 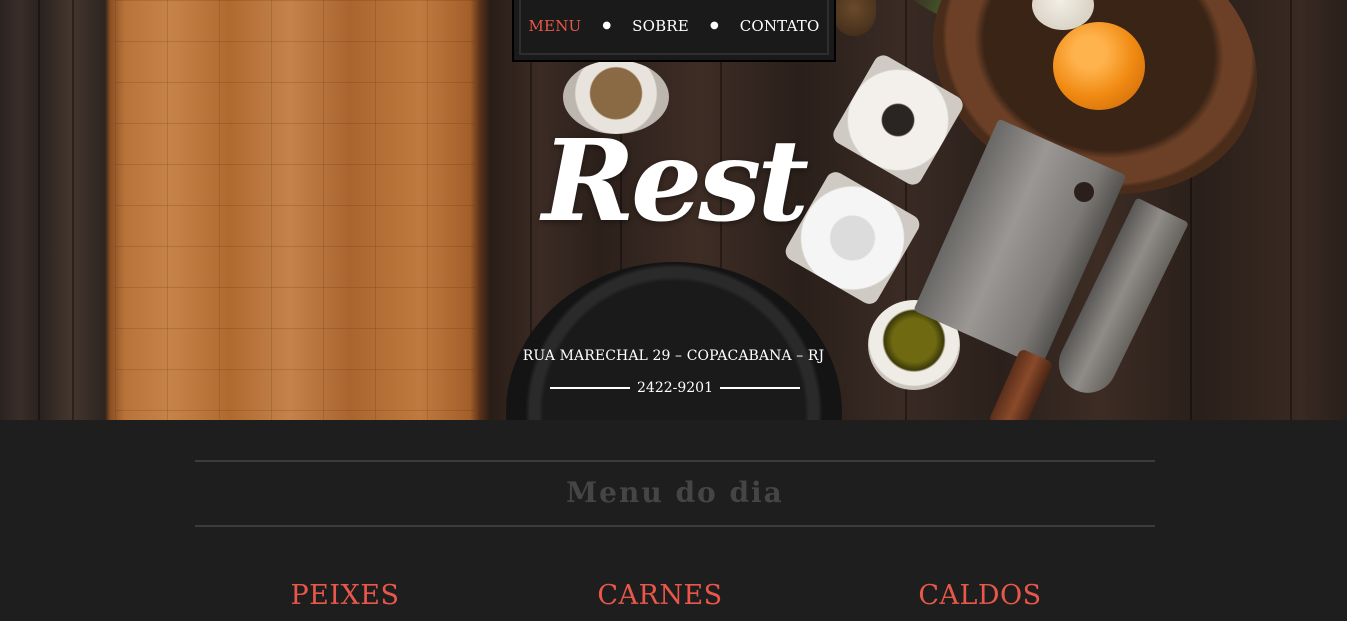 What do you see at coordinates (345, 595) in the screenshot?
I see `category-peixes: PEIXES` at bounding box center [345, 595].